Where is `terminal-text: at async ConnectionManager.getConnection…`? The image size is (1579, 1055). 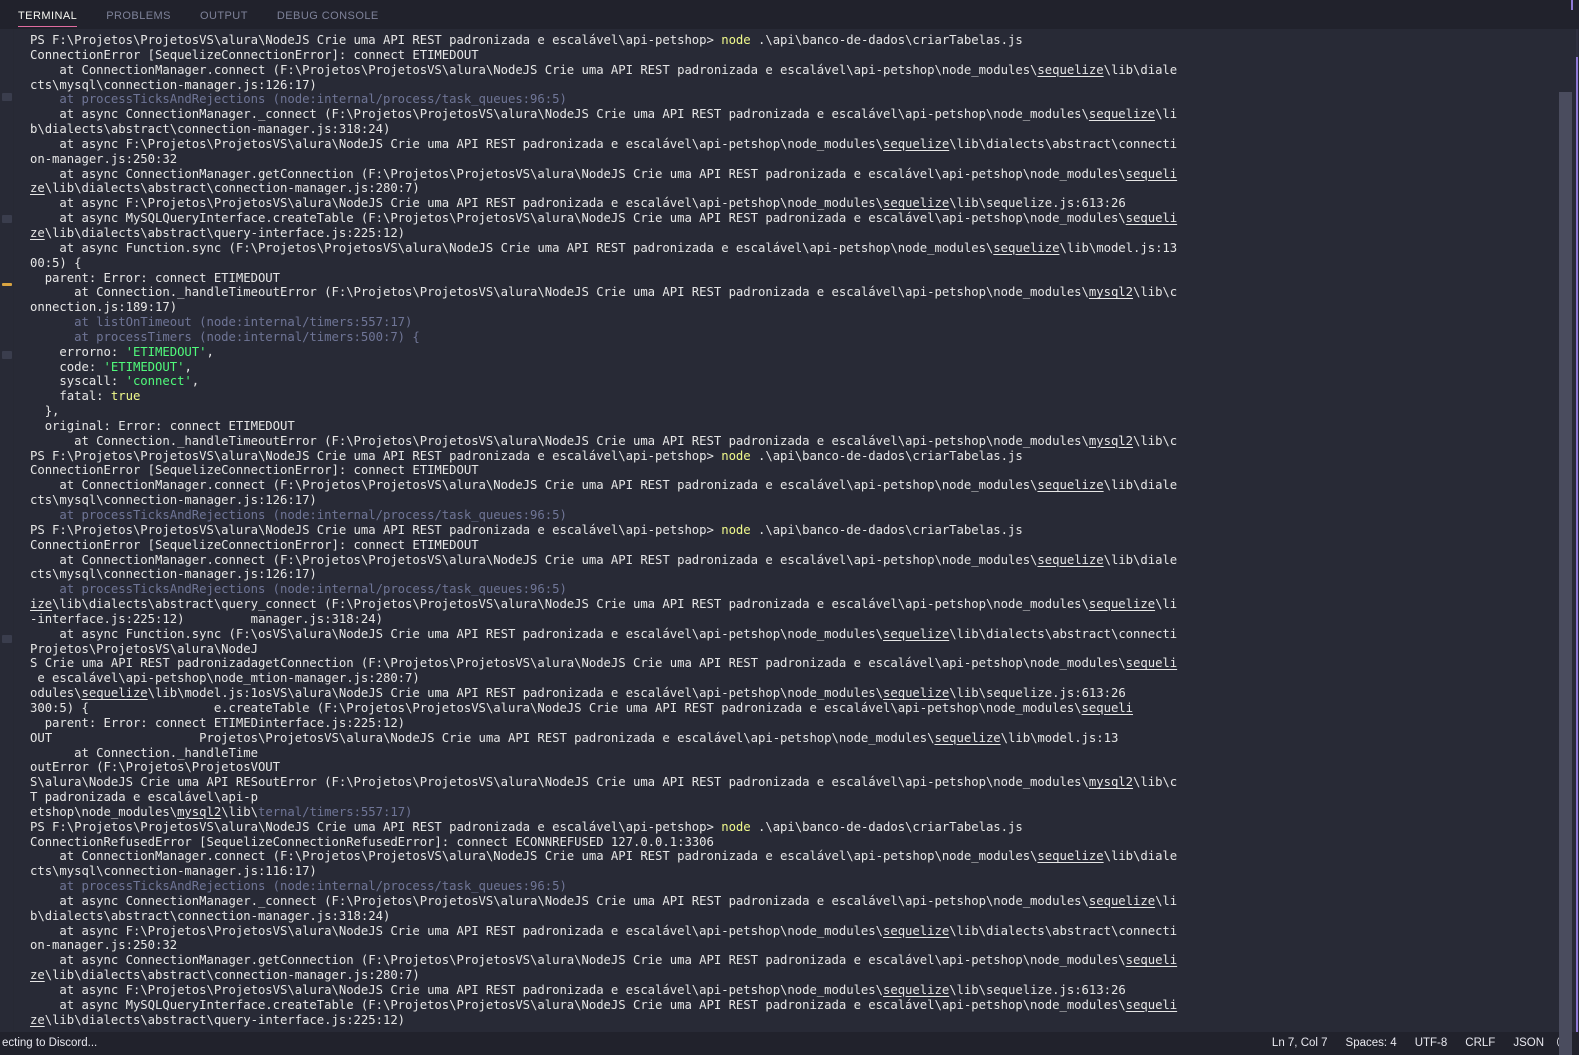
terminal-text: at async ConnectionManager.getConnection… is located at coordinates (578, 960).